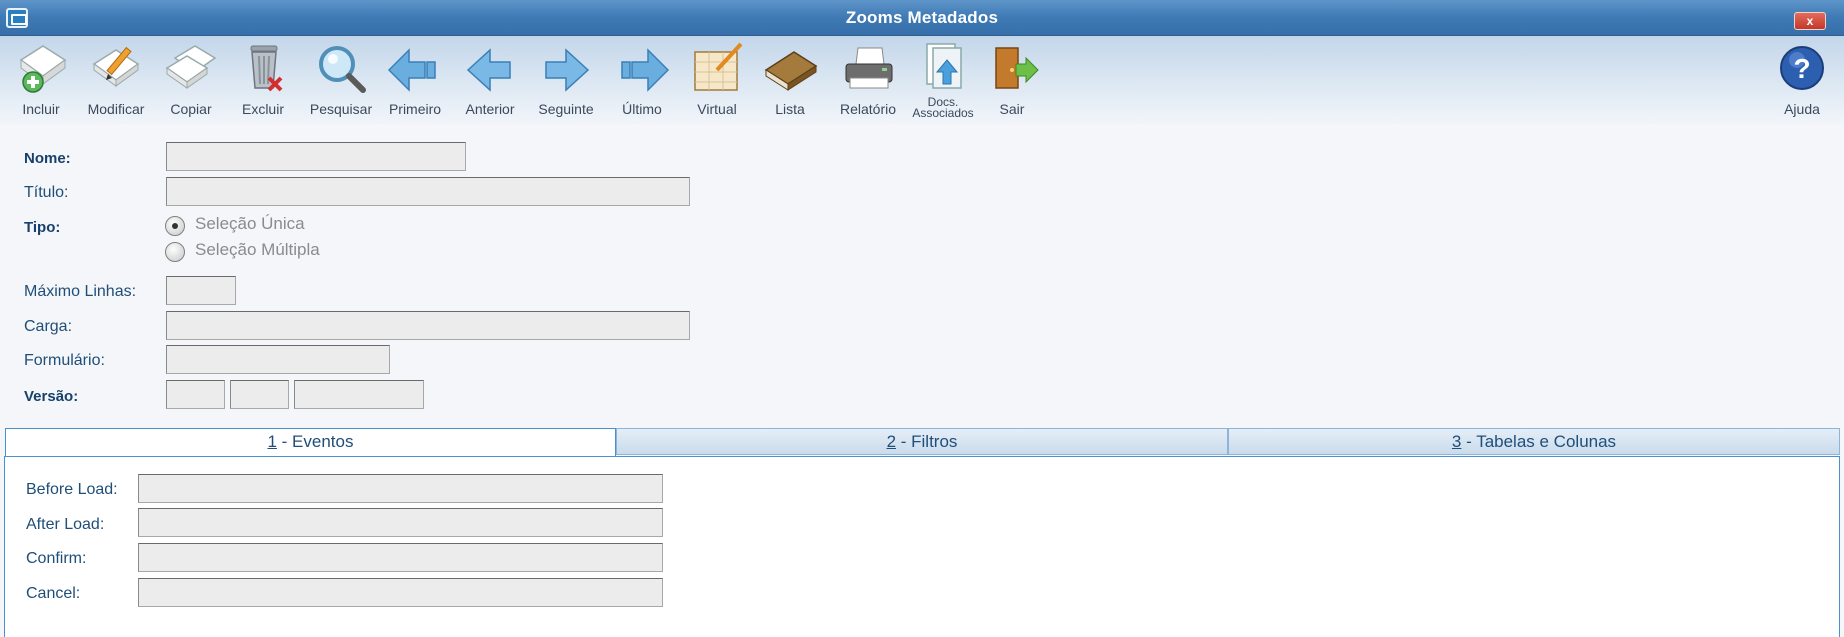 This screenshot has height=637, width=1844. What do you see at coordinates (116, 69) in the screenshot?
I see `edit-pencil-icon` at bounding box center [116, 69].